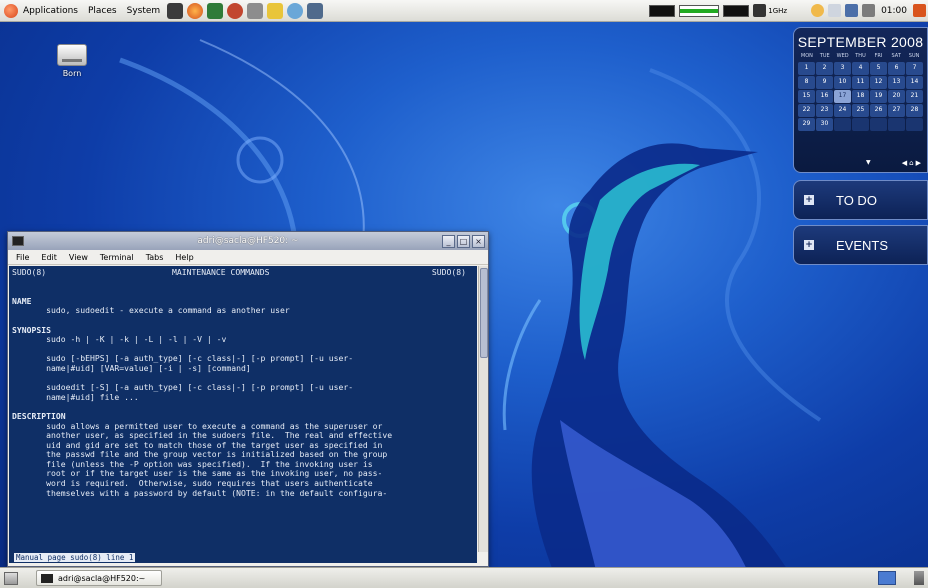 This screenshot has width=928, height=588. I want to click on calendar-day: 26, so click(878, 110).